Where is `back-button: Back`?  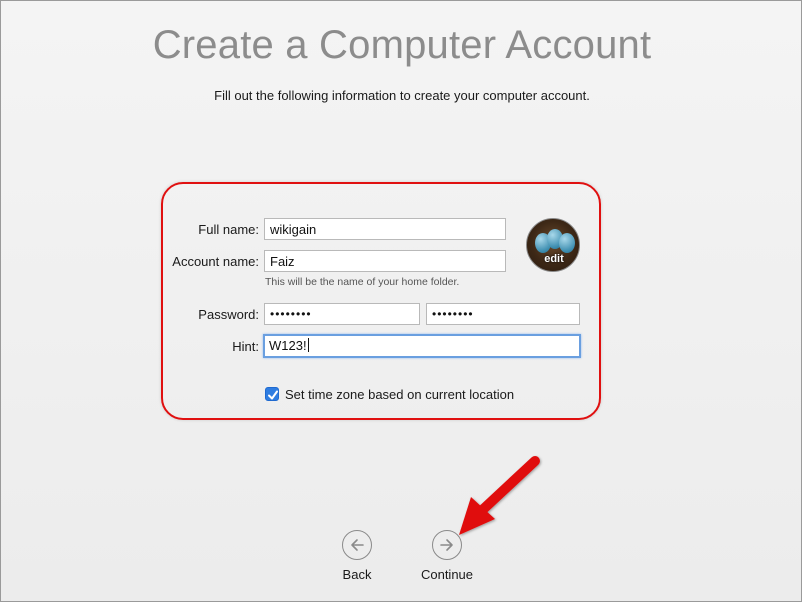 back-button: Back is located at coordinates (357, 556).